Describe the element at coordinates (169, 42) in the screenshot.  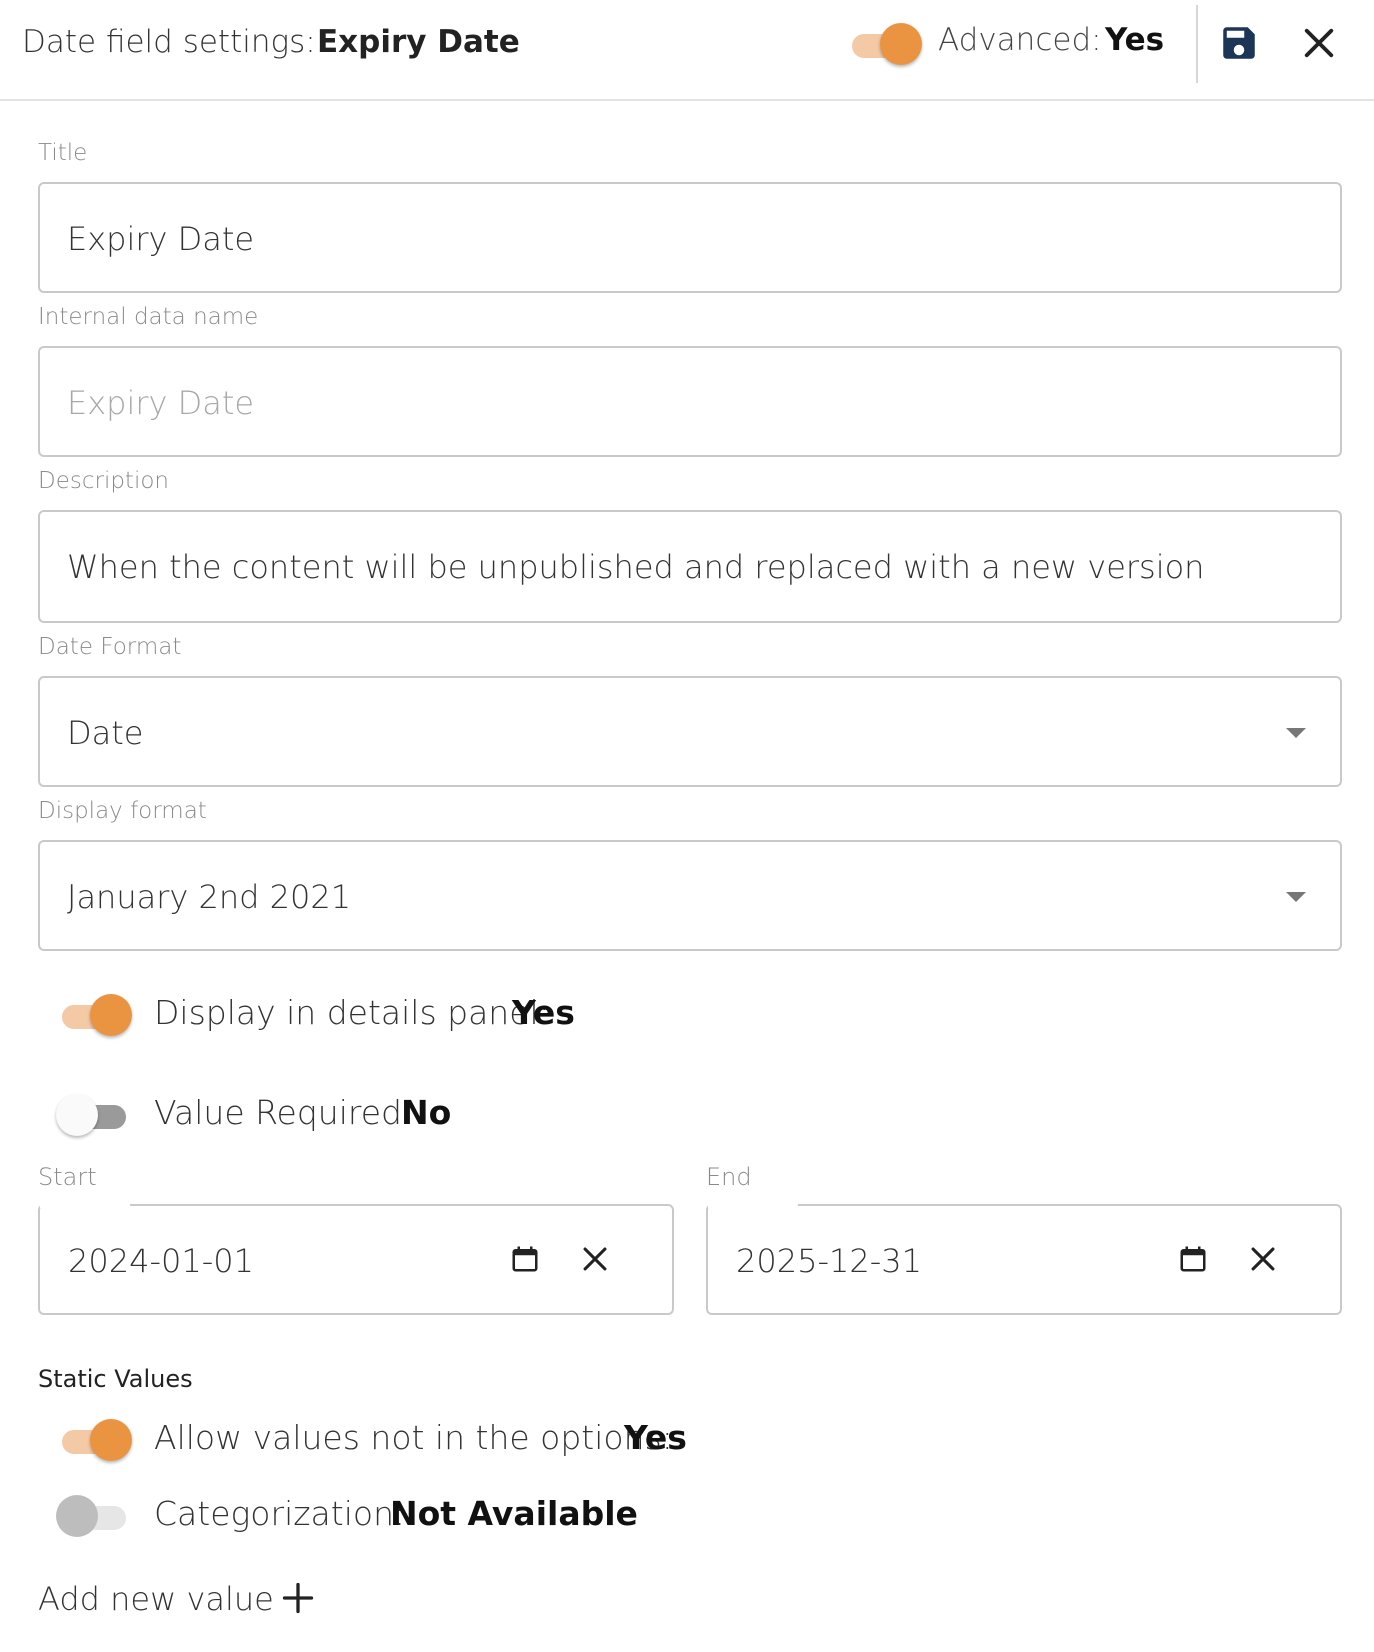
I see `header-label: Date field settings:` at that location.